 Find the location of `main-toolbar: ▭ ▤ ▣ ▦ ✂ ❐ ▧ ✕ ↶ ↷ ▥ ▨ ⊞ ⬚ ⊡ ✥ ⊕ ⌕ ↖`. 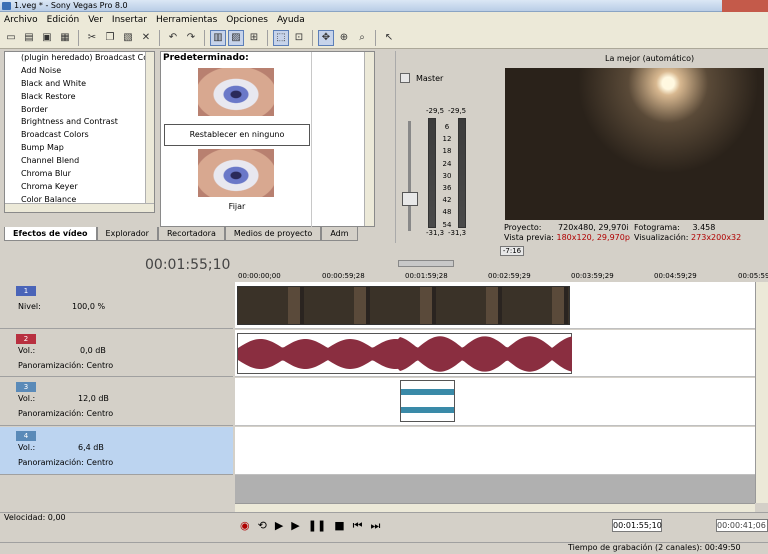

main-toolbar: ▭ ▤ ▣ ▦ ✂ ❐ ▧ ✕ ↶ ↷ ▥ ▨ ⊞ ⬚ ⊡ ✥ ⊕ ⌕ ↖ is located at coordinates (384, 38).